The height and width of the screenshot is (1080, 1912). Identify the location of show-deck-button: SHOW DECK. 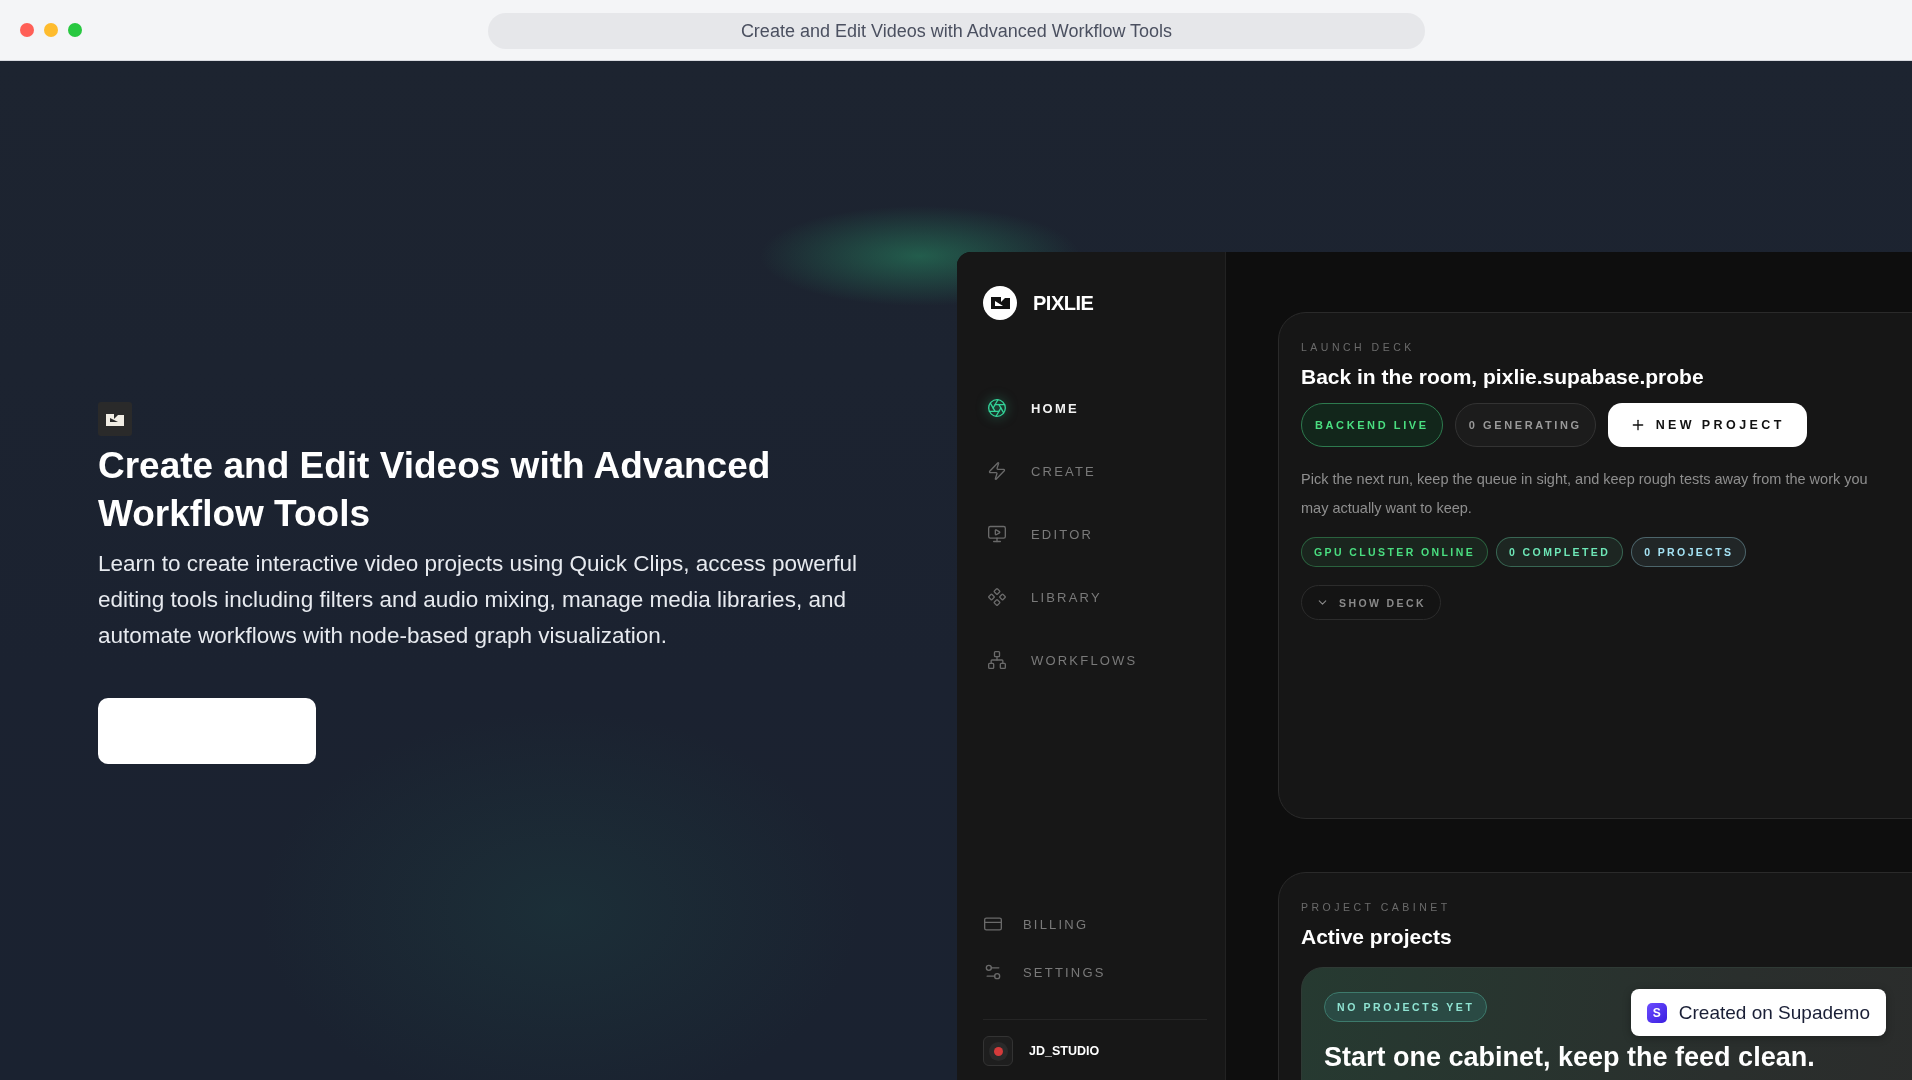
(1371, 602).